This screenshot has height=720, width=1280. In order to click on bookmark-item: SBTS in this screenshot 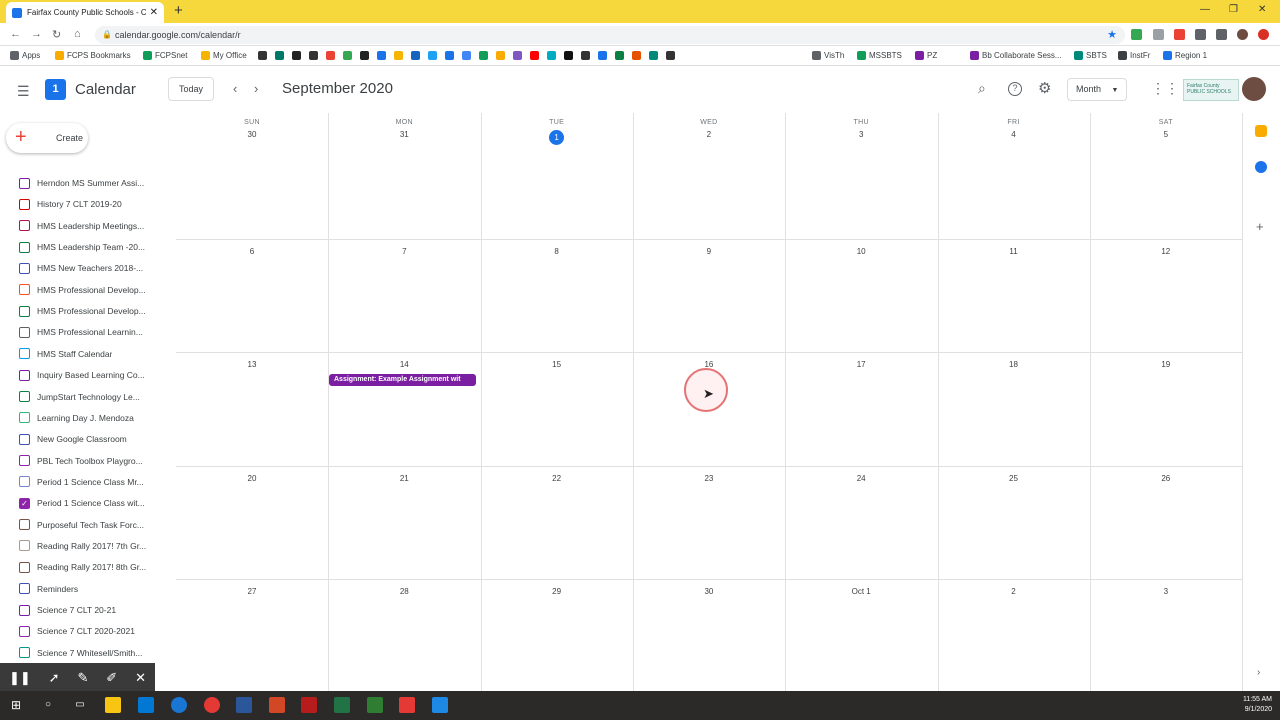, I will do `click(1090, 55)`.